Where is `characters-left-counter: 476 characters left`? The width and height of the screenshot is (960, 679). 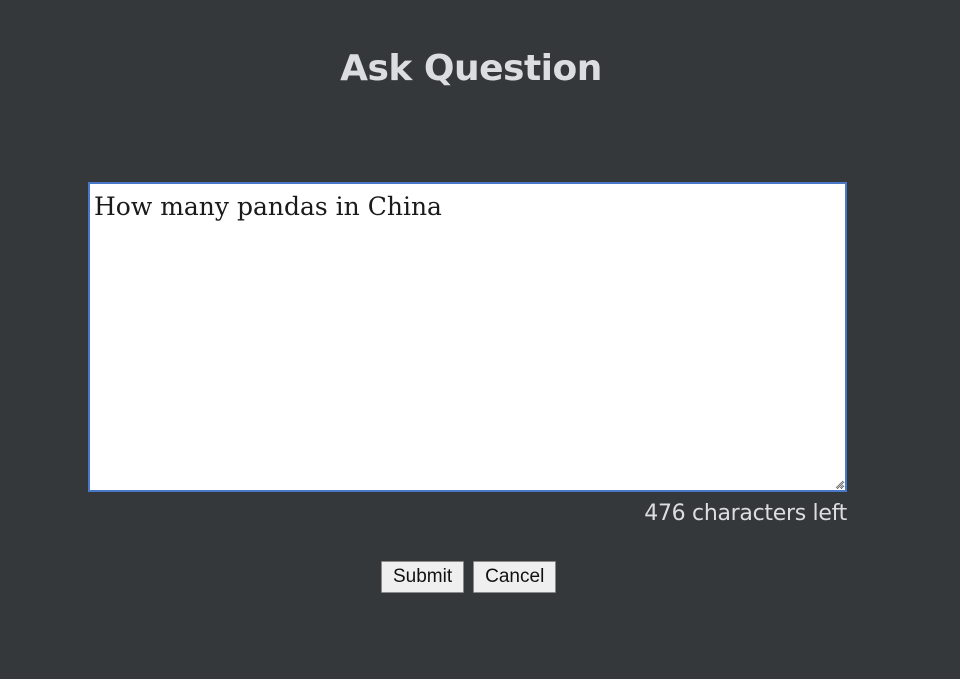 characters-left-counter: 476 characters left is located at coordinates (745, 513).